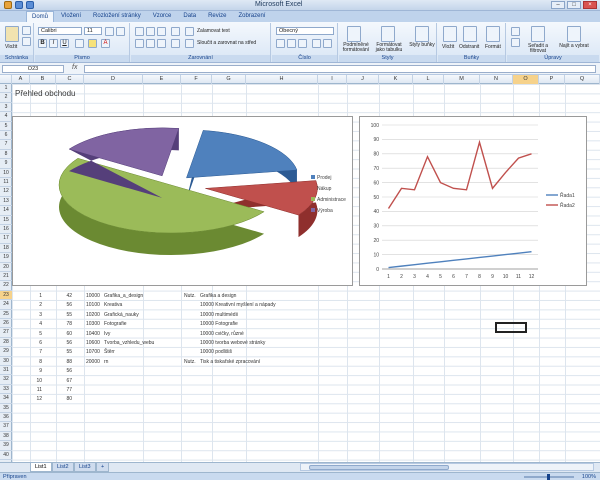 The height and width of the screenshot is (481, 600). I want to click on conditional-format-icon, so click(354, 34).